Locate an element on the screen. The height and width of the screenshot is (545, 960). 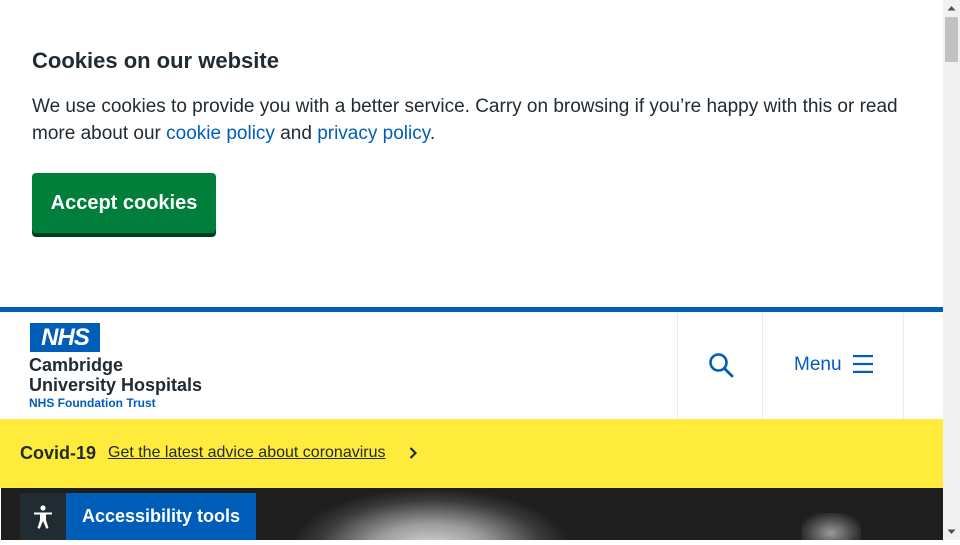
accessibility-tools-label: Accessibility tools is located at coordinates (161, 516).